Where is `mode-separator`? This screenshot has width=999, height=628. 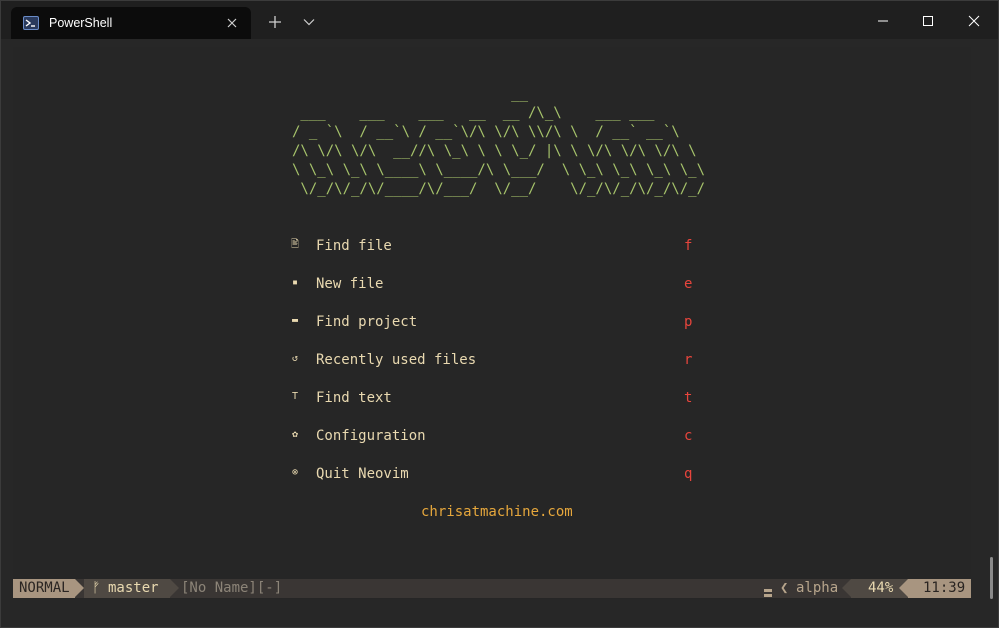
mode-separator is located at coordinates (79, 588).